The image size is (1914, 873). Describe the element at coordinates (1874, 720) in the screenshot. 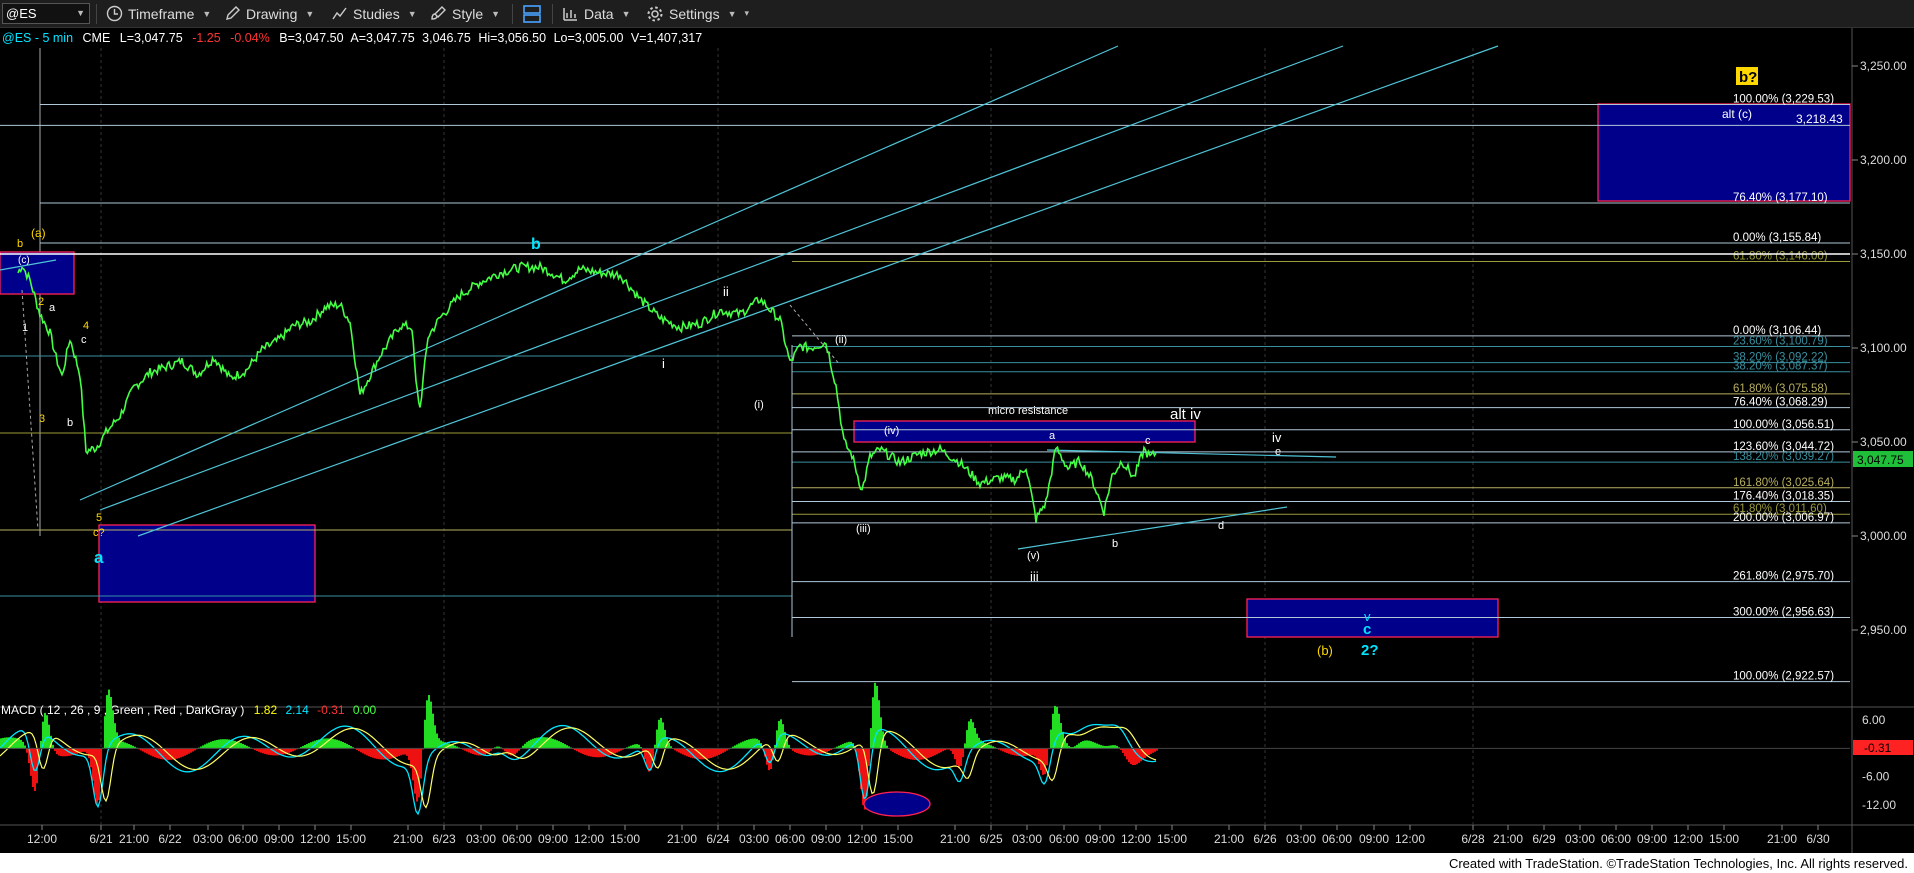

I see `macd-tick-label: 6.00` at that location.